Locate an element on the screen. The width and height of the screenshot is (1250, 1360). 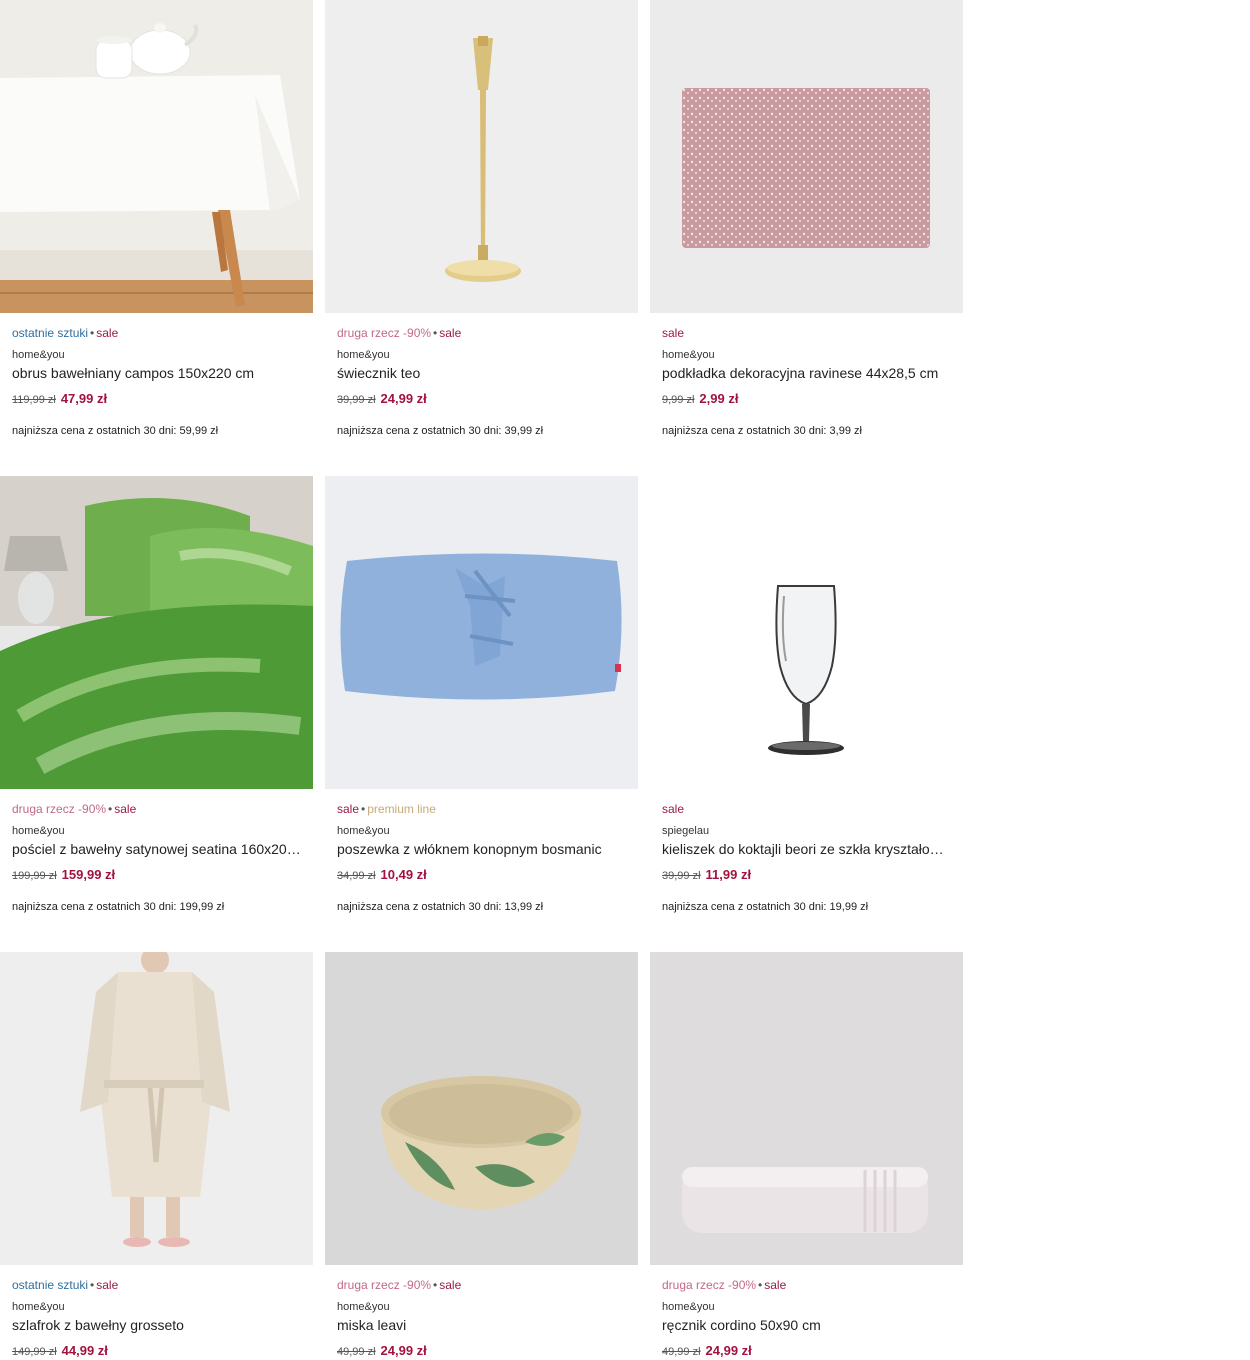
sale-price: 2,99 zł is located at coordinates (719, 398).